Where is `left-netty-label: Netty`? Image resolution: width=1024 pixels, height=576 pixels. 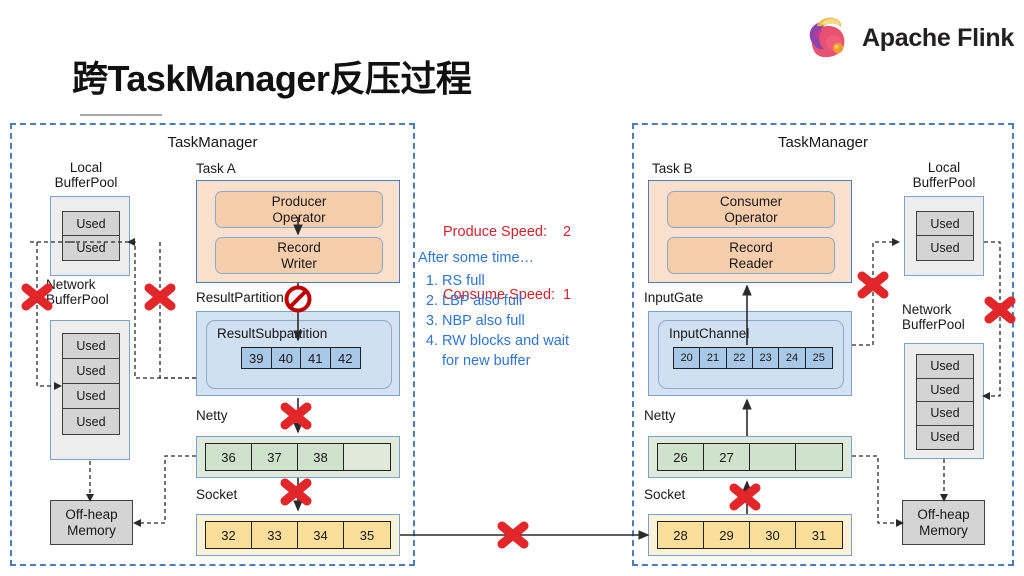 left-netty-label: Netty is located at coordinates (212, 415).